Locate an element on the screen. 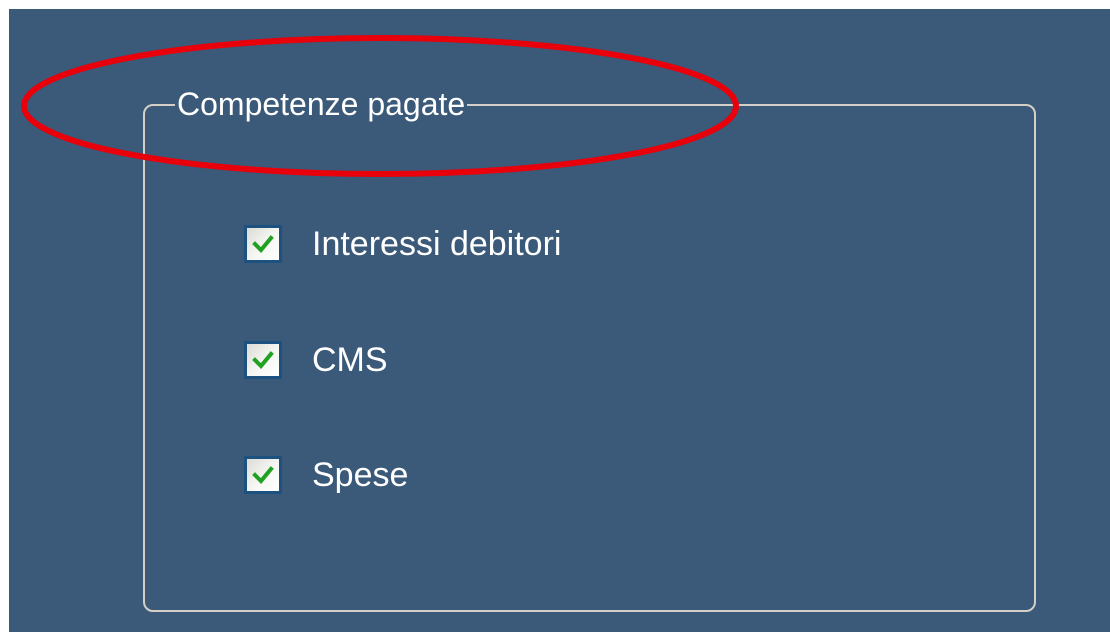 This screenshot has height=632, width=1110. option-spese: Spese is located at coordinates (326, 475).